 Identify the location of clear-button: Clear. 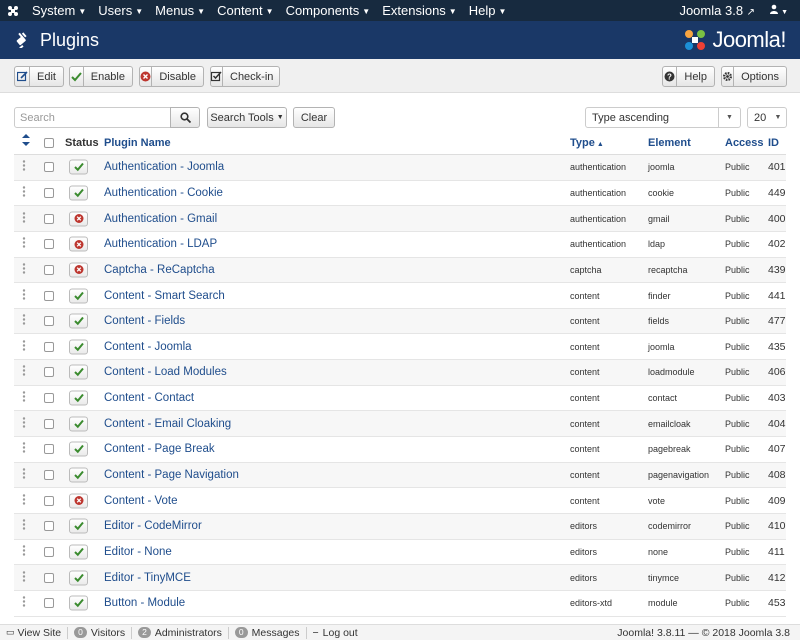
(314, 117).